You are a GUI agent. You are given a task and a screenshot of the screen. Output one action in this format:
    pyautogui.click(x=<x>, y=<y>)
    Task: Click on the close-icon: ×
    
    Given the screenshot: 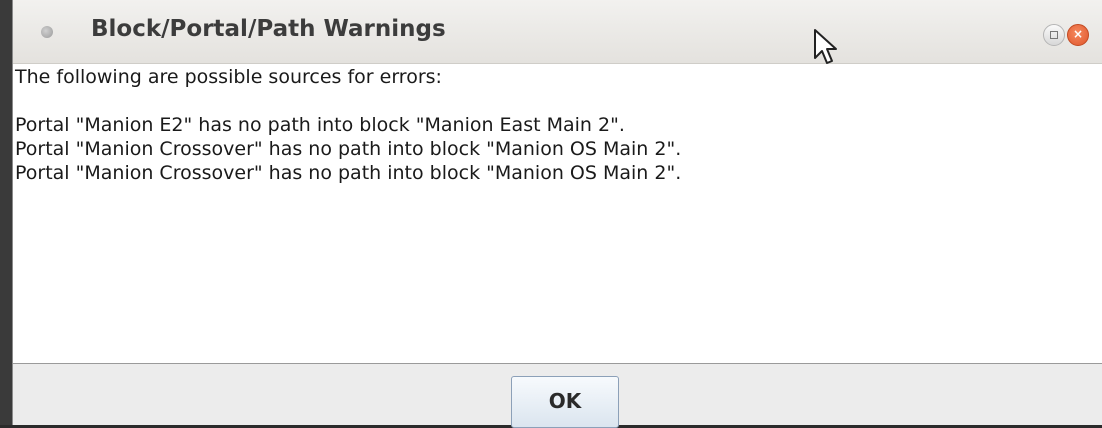 What is the action you would take?
    pyautogui.click(x=1078, y=34)
    